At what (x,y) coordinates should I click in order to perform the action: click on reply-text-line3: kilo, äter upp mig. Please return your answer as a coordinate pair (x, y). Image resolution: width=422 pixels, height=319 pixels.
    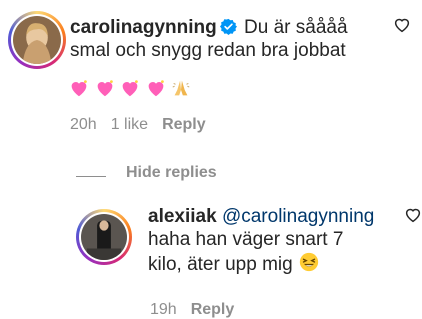
    Looking at the image, I should click on (220, 264).